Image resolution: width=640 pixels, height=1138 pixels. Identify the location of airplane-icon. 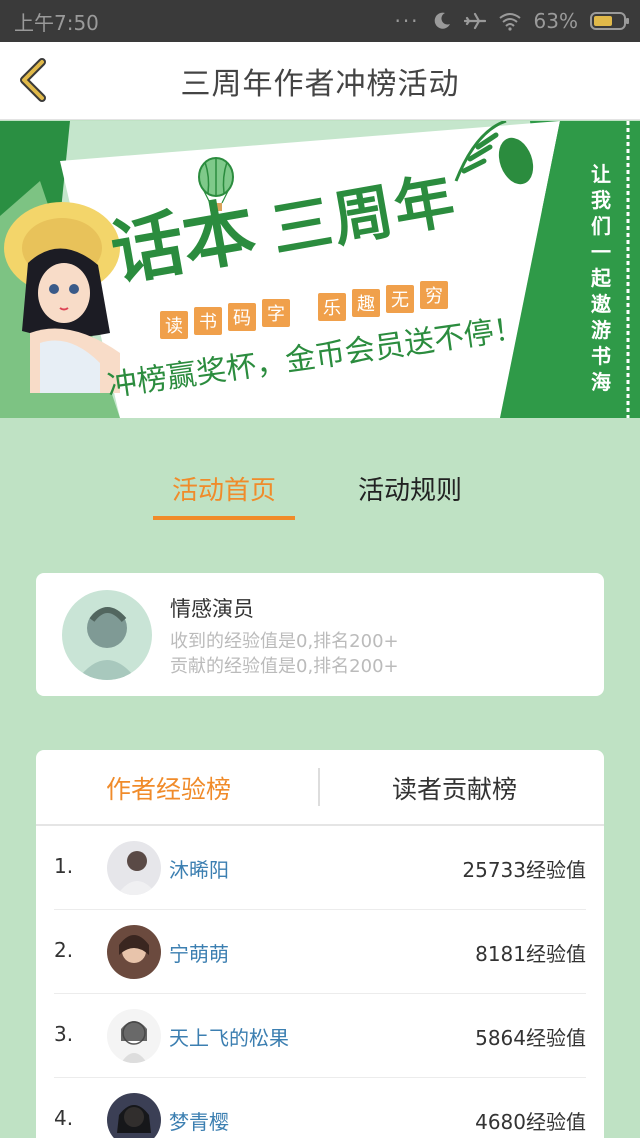
(474, 21).